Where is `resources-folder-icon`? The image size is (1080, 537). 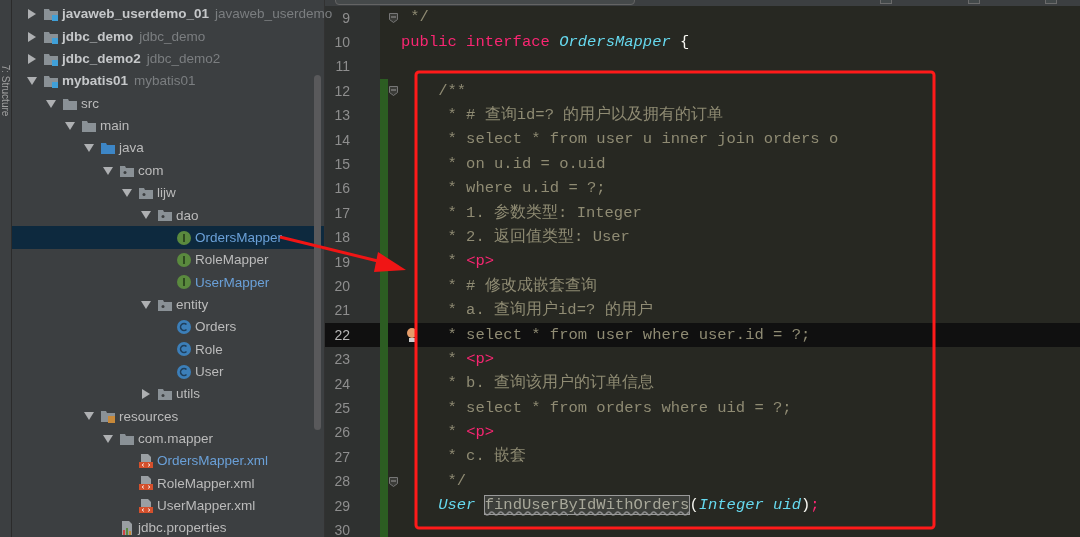
resources-folder-icon is located at coordinates (108, 416).